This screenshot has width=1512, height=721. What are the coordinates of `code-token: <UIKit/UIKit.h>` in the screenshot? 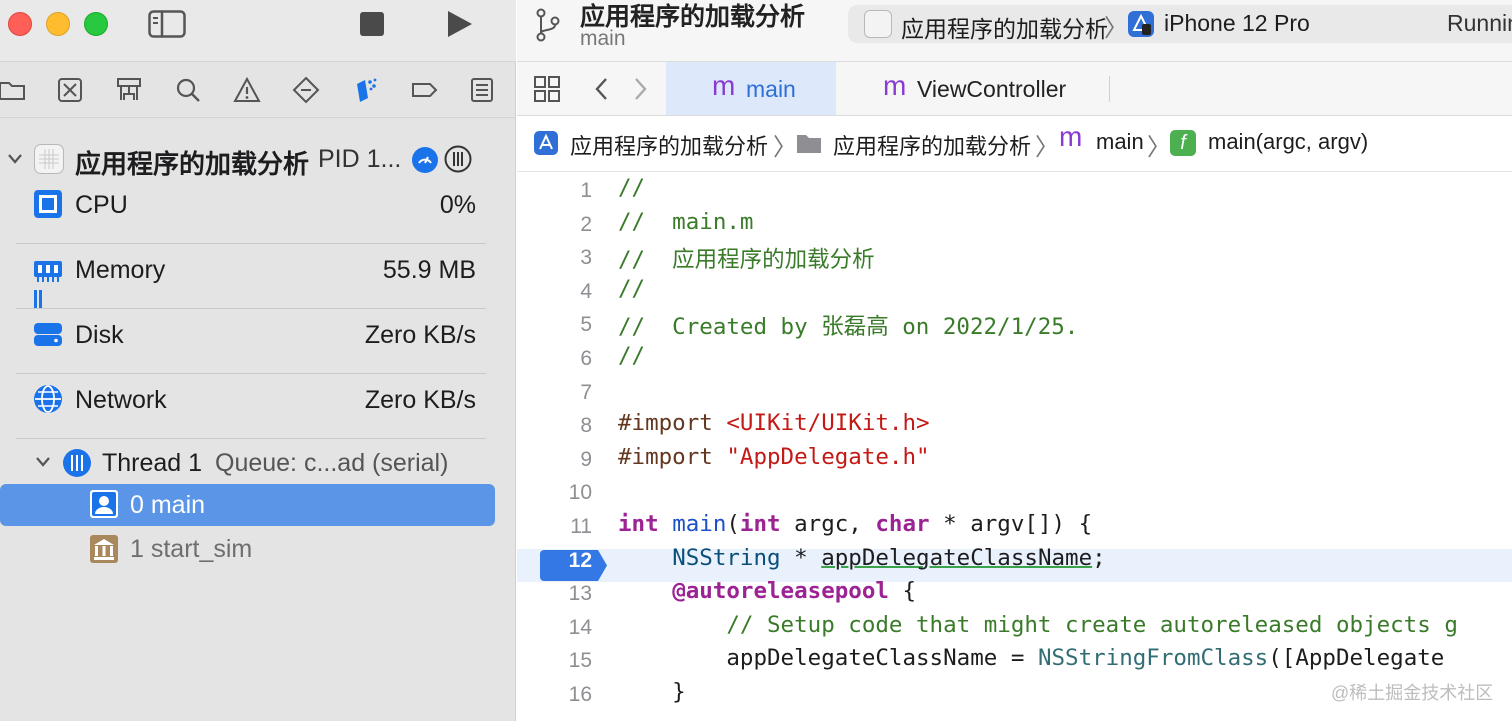 It's located at (828, 423).